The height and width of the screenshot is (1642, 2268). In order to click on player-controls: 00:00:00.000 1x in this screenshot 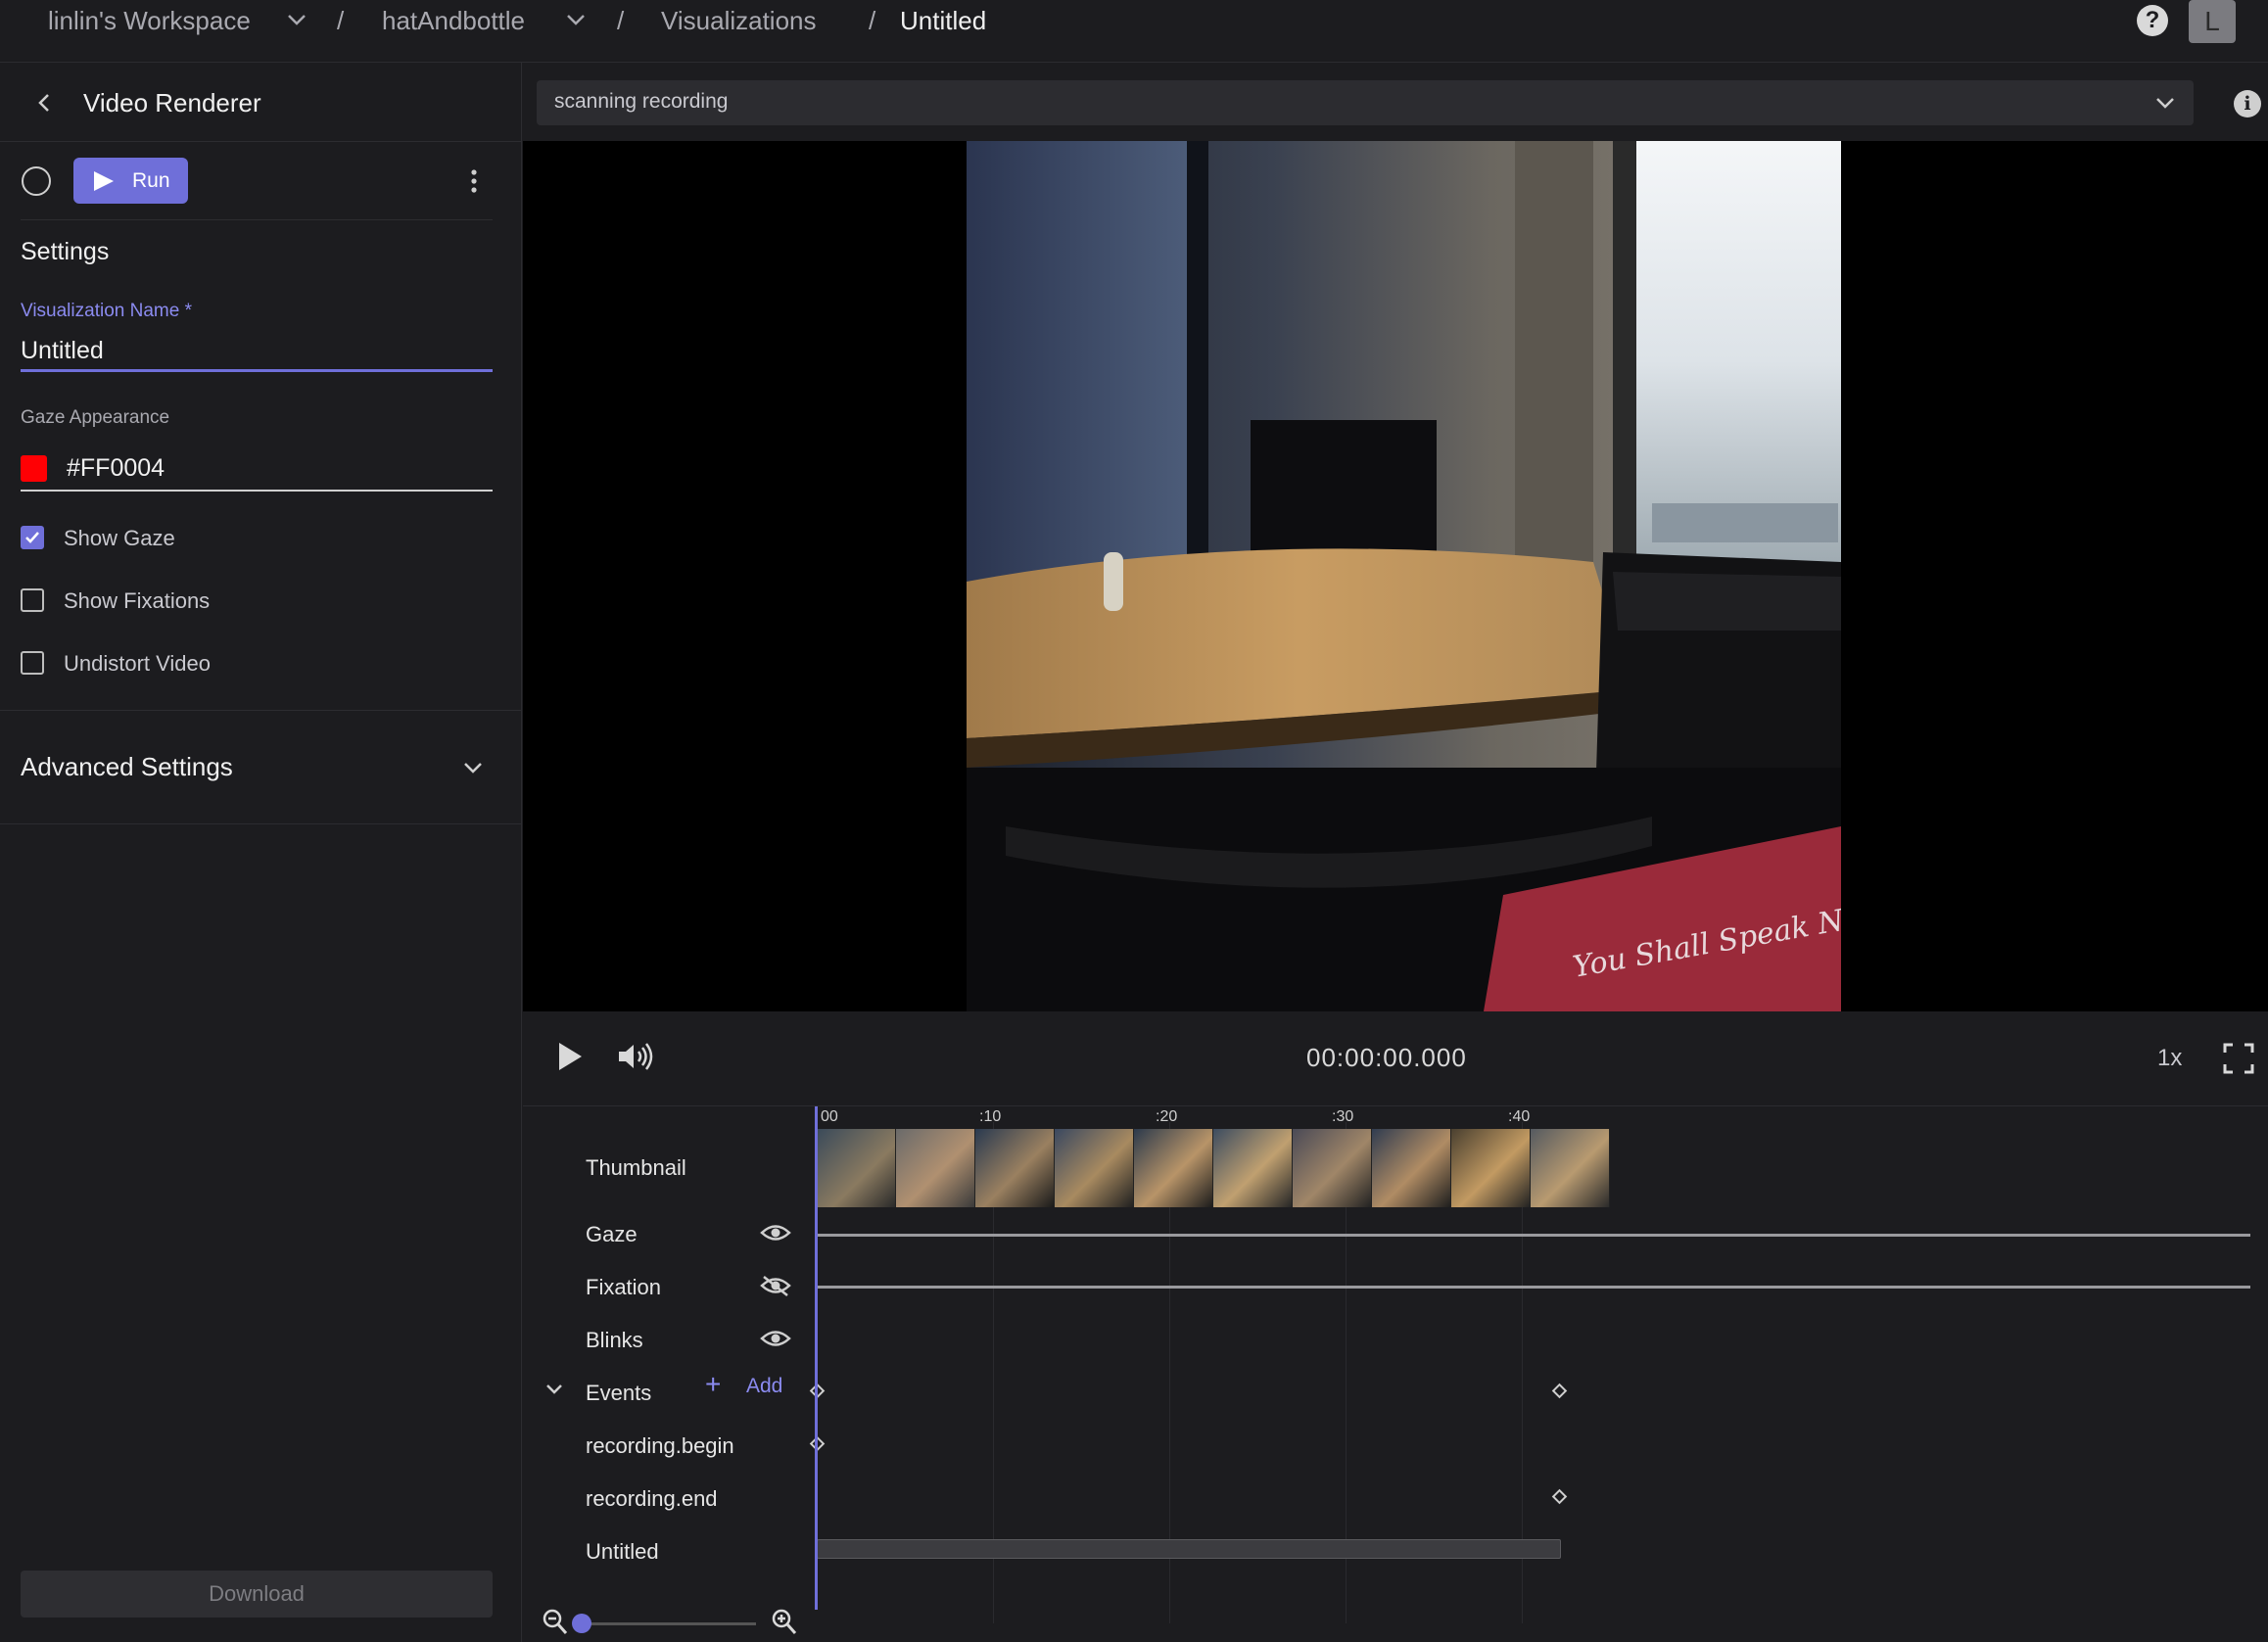, I will do `click(1395, 1058)`.